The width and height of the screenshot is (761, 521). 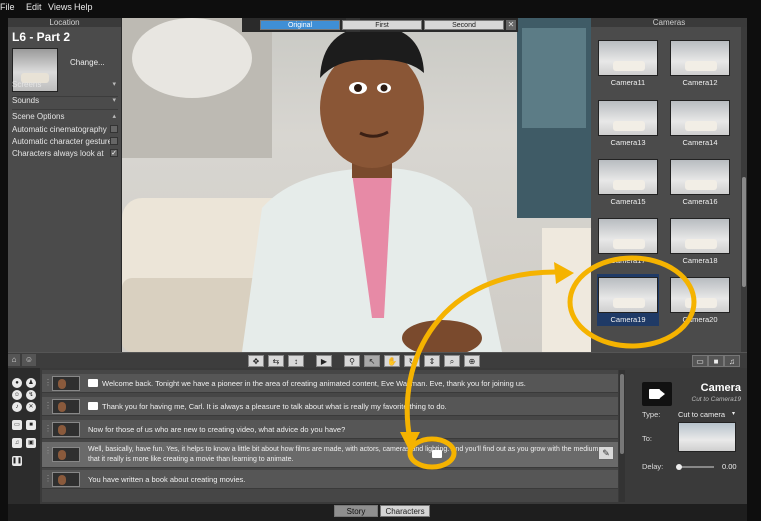 I want to click on music-tool-icon: ♫, so click(x=17, y=443).